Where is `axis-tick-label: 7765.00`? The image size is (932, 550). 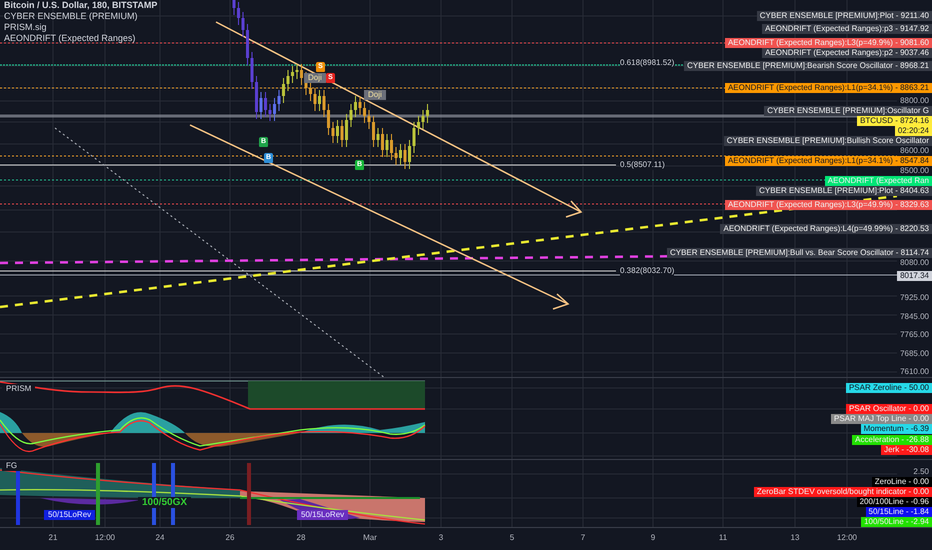 axis-tick-label: 7765.00 is located at coordinates (914, 335).